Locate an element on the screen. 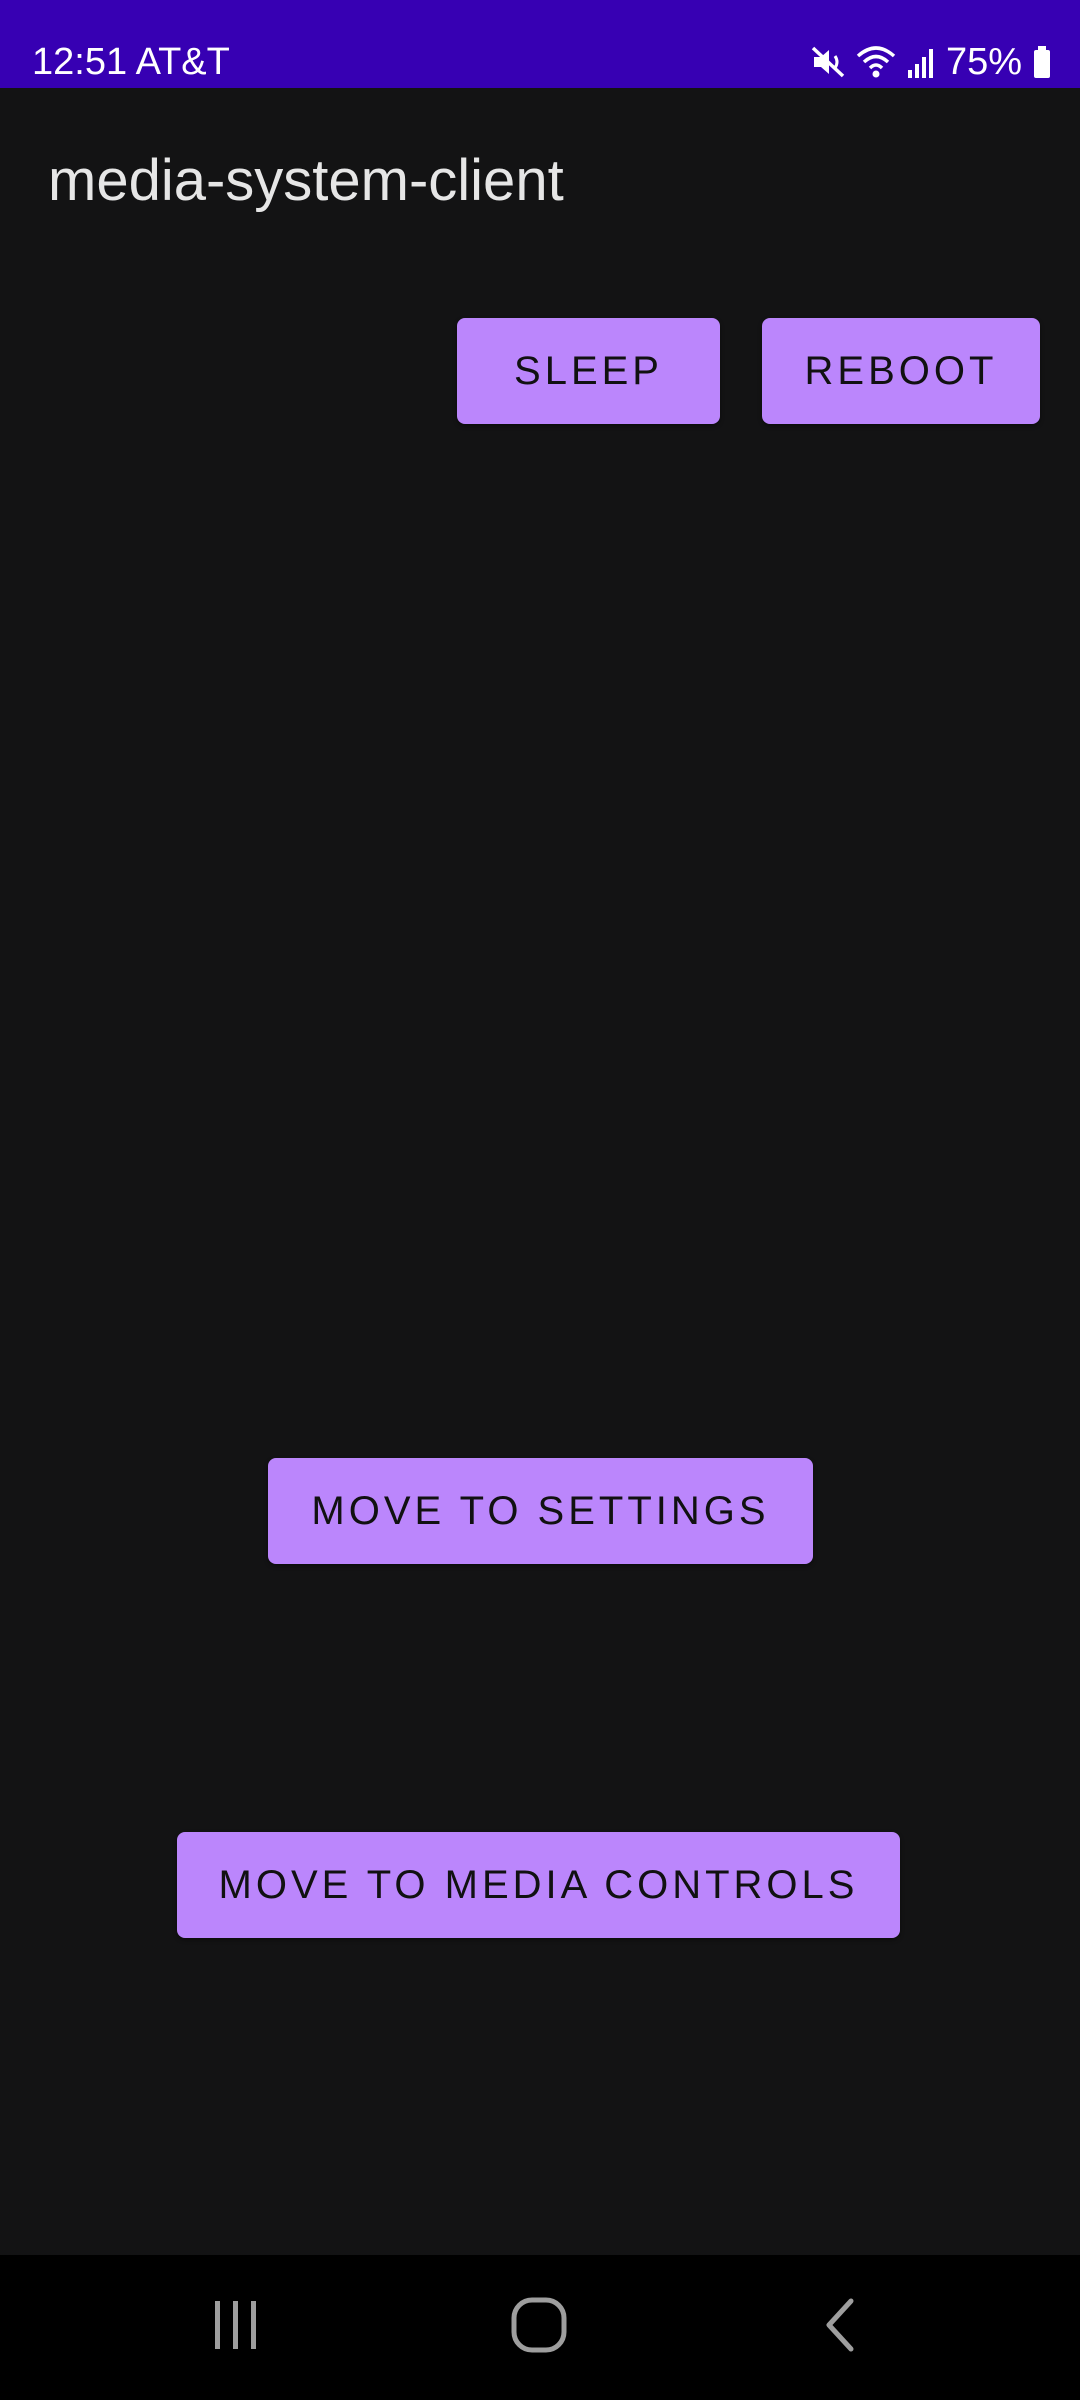  navigation-bar is located at coordinates (540, 2327).